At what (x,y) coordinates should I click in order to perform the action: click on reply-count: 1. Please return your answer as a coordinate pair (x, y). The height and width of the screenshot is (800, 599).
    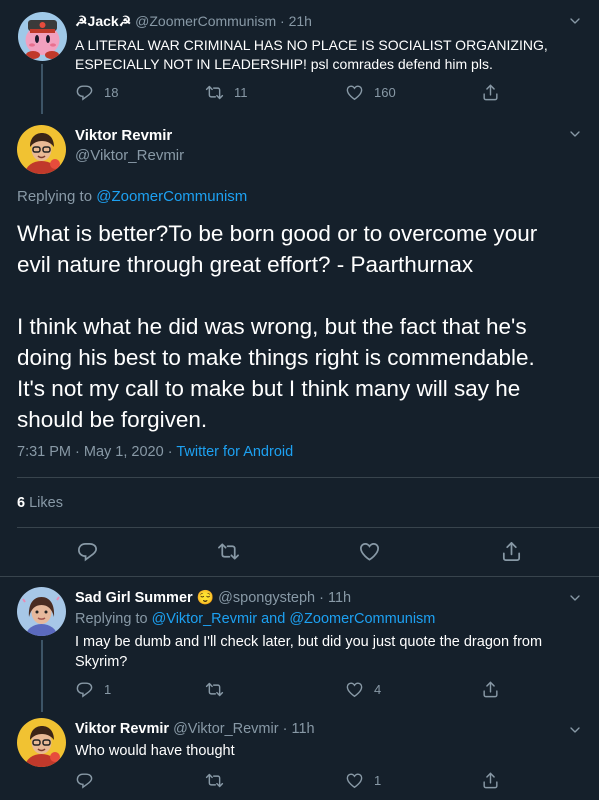
    Looking at the image, I should click on (108, 689).